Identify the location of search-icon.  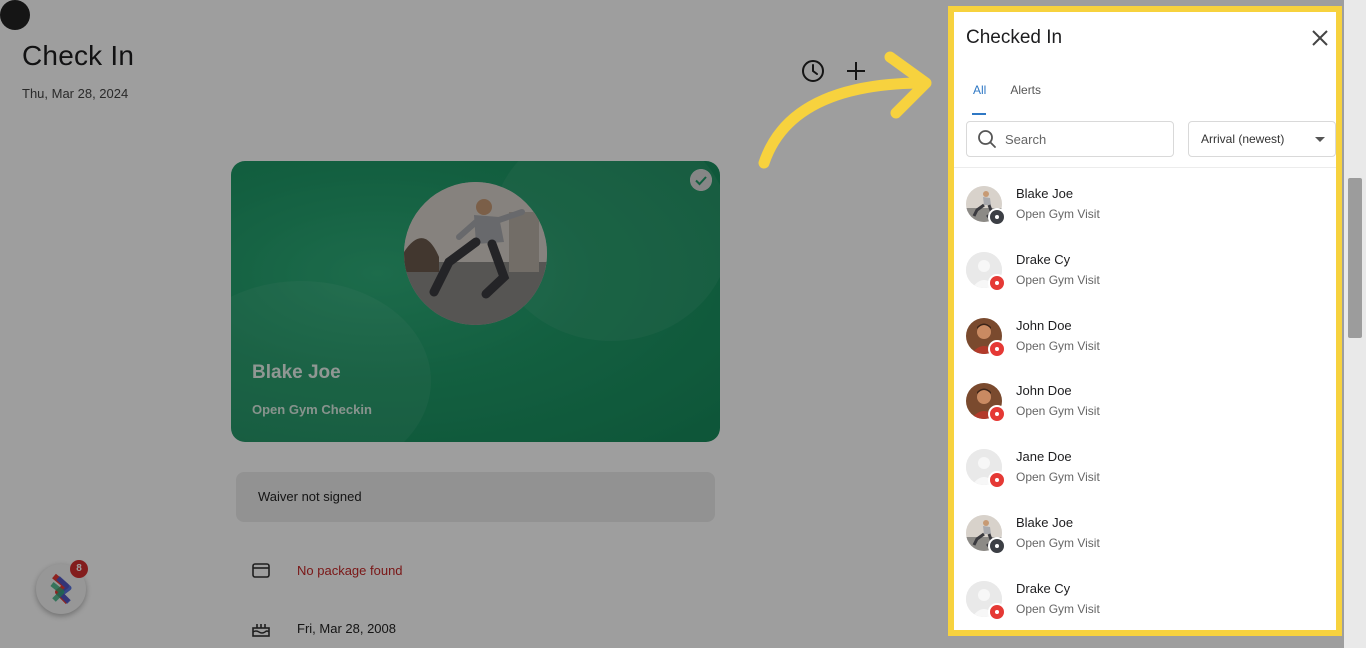
(987, 139).